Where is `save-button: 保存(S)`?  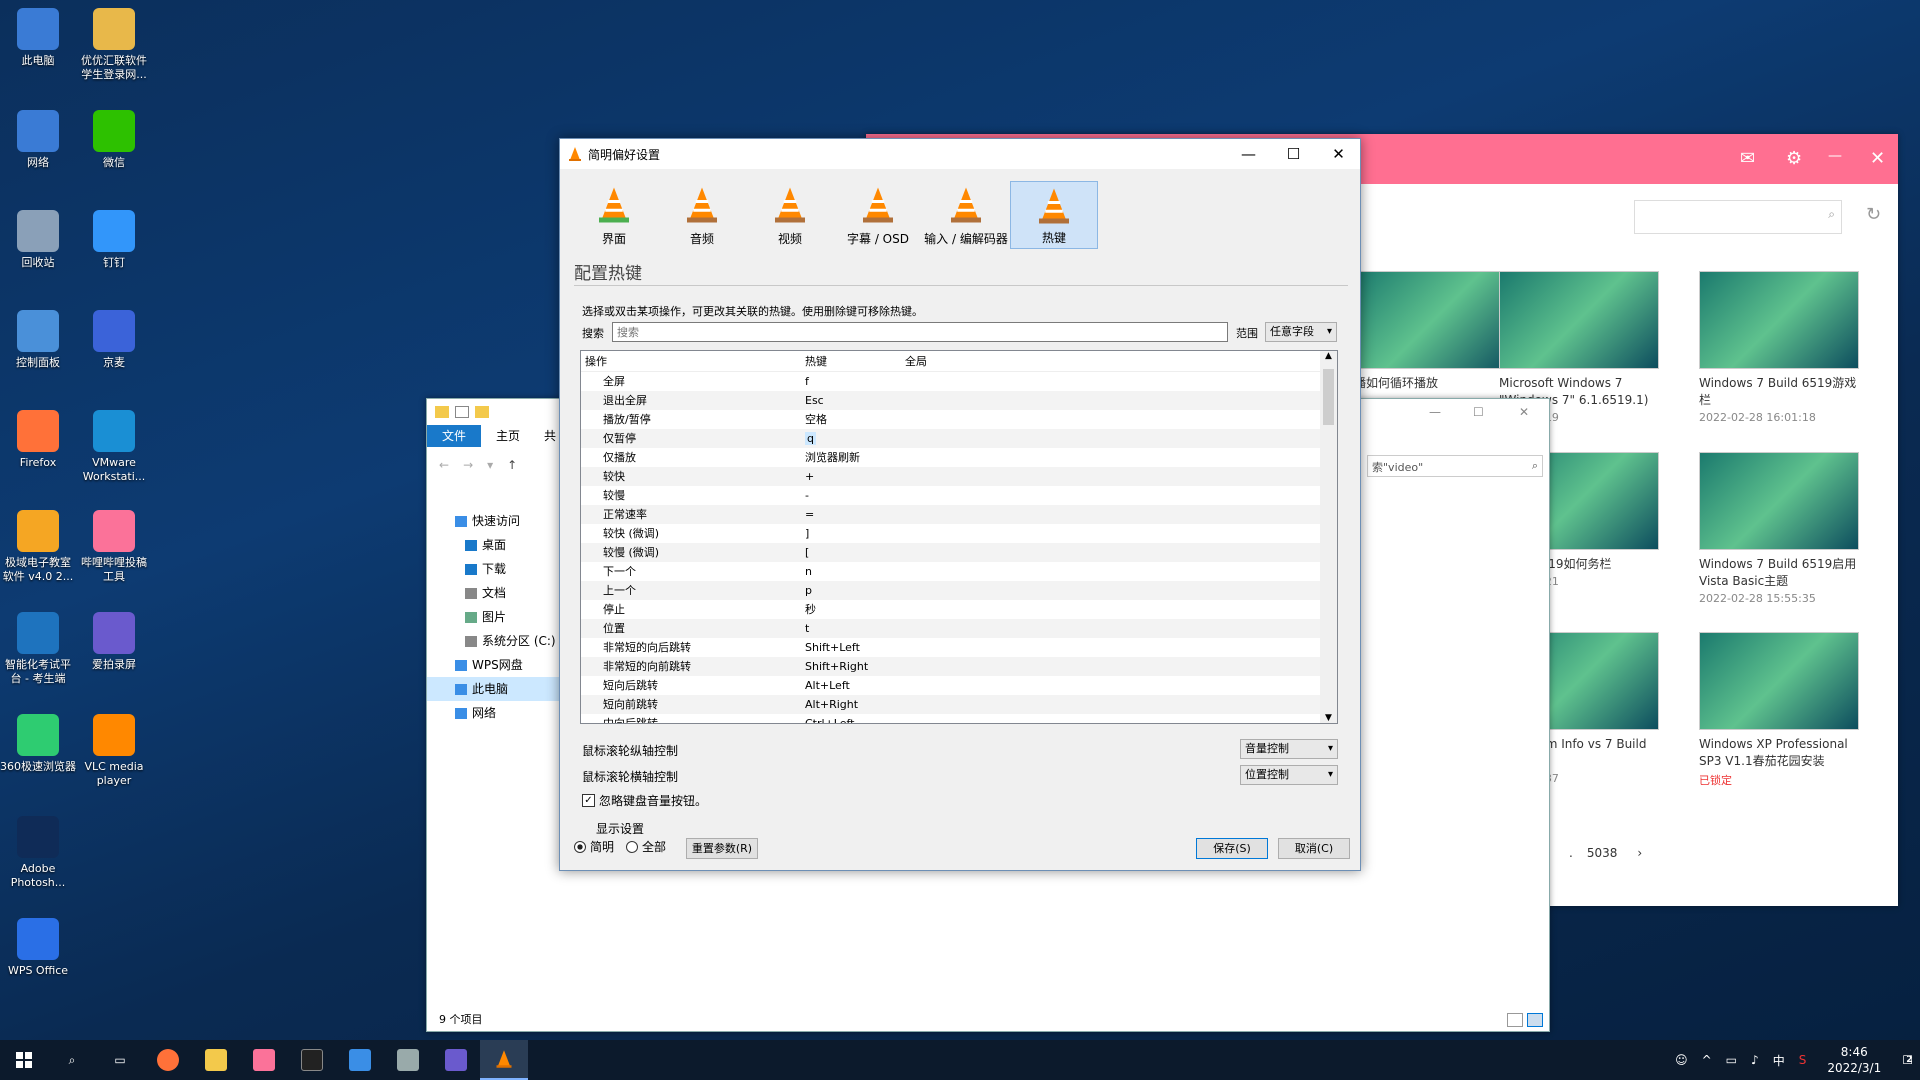
save-button: 保存(S) is located at coordinates (1232, 848).